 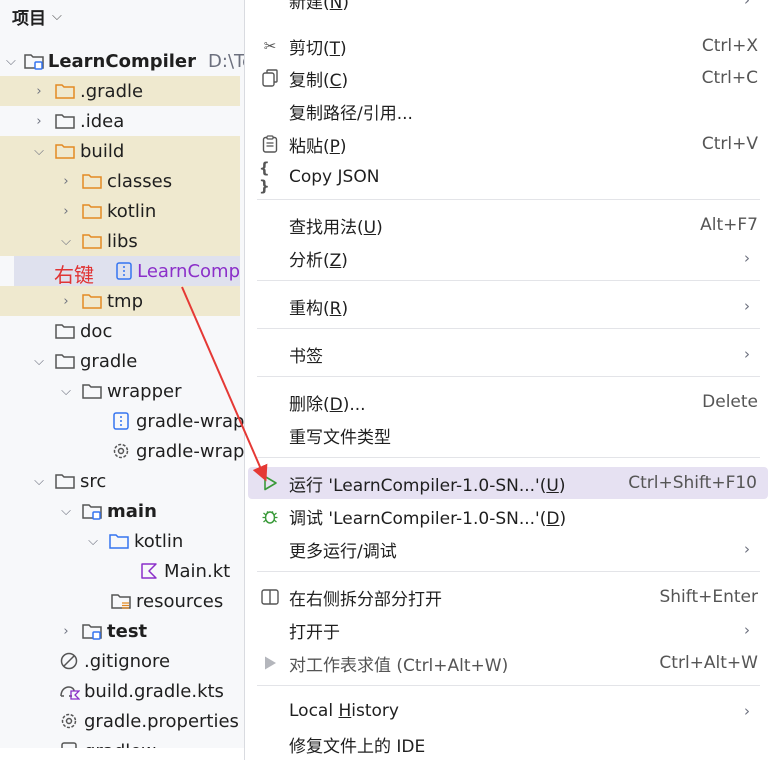 What do you see at coordinates (224, 384) in the screenshot?
I see `annotation-arrow` at bounding box center [224, 384].